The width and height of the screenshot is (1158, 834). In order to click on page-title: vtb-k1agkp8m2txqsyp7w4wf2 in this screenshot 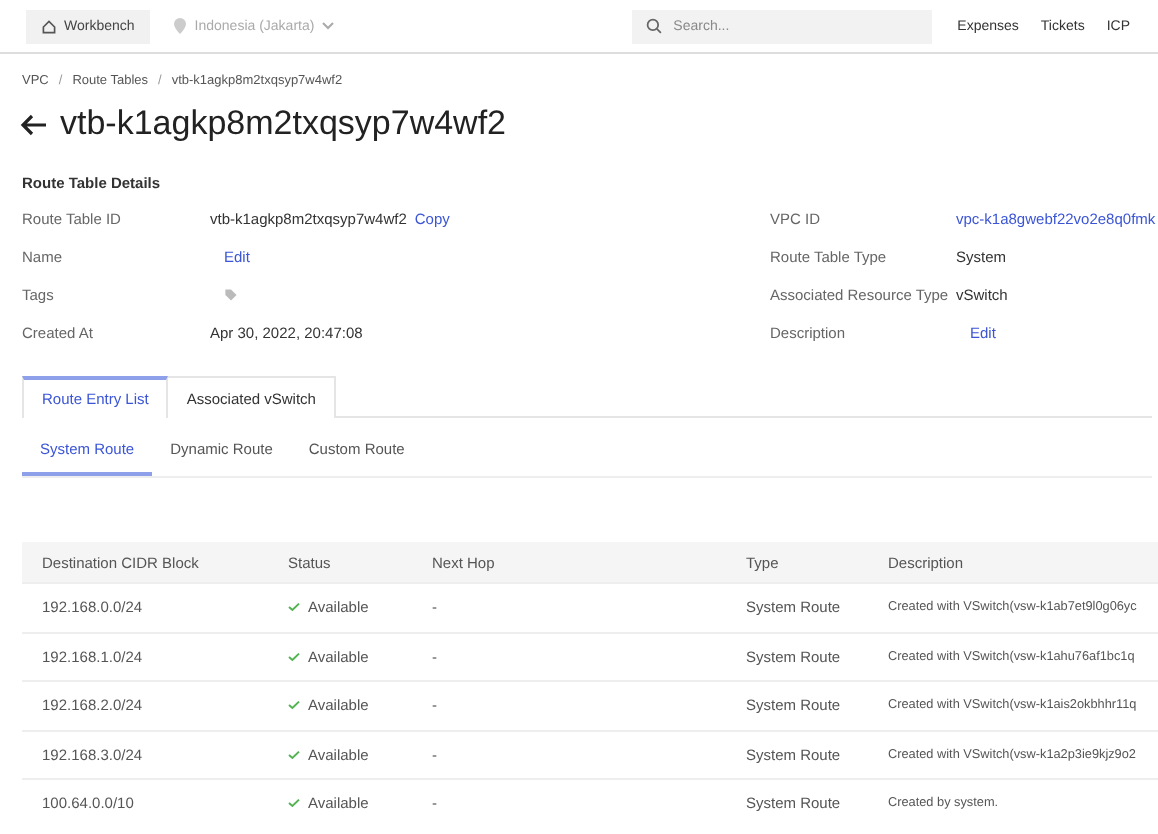, I will do `click(283, 124)`.